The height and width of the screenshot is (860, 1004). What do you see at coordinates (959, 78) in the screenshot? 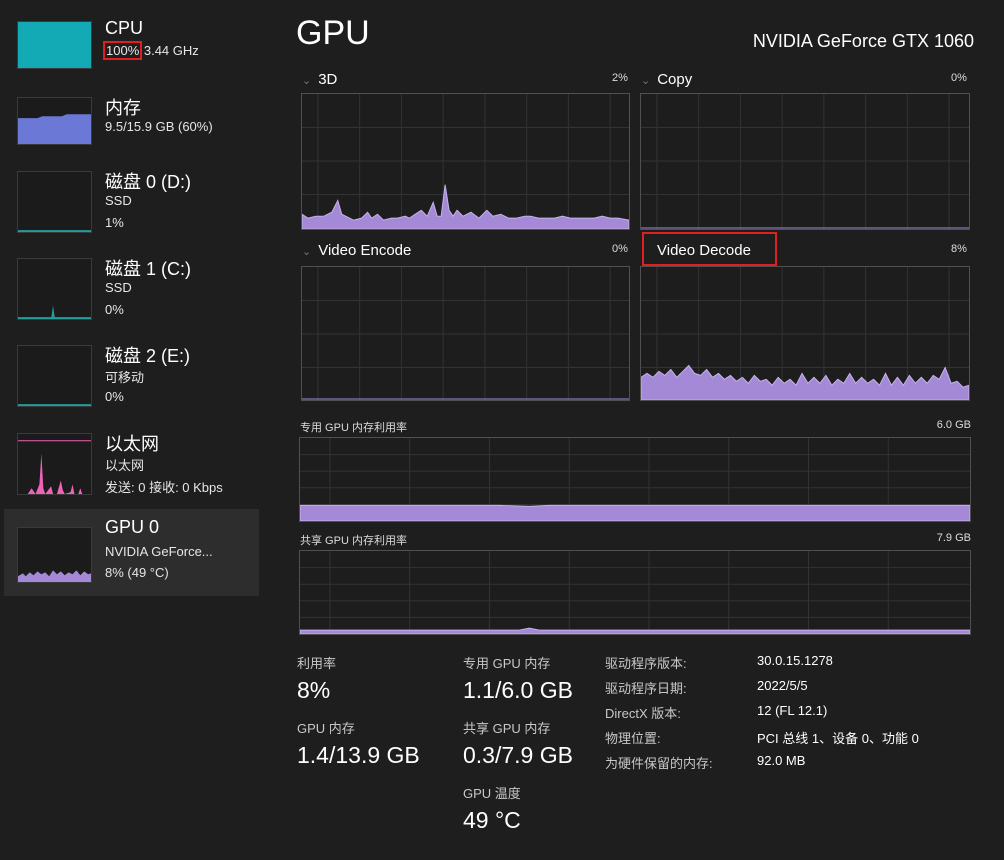
I see `engine-copy-percent: 0%` at bounding box center [959, 78].